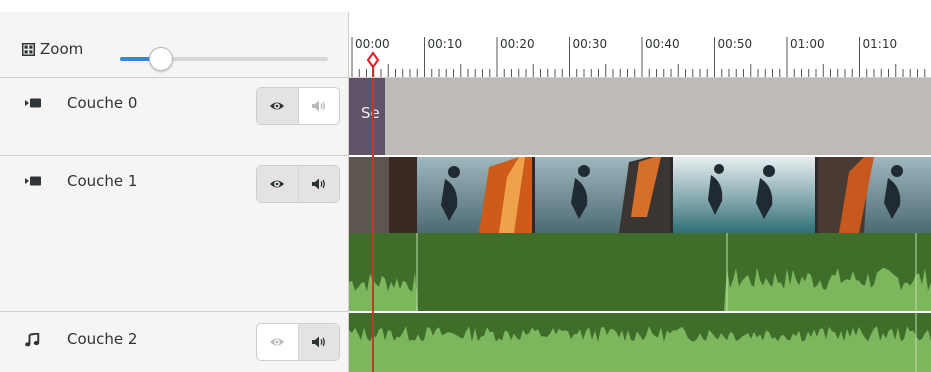 The width and height of the screenshot is (931, 372). What do you see at coordinates (373, 60) in the screenshot?
I see `playhead-marker` at bounding box center [373, 60].